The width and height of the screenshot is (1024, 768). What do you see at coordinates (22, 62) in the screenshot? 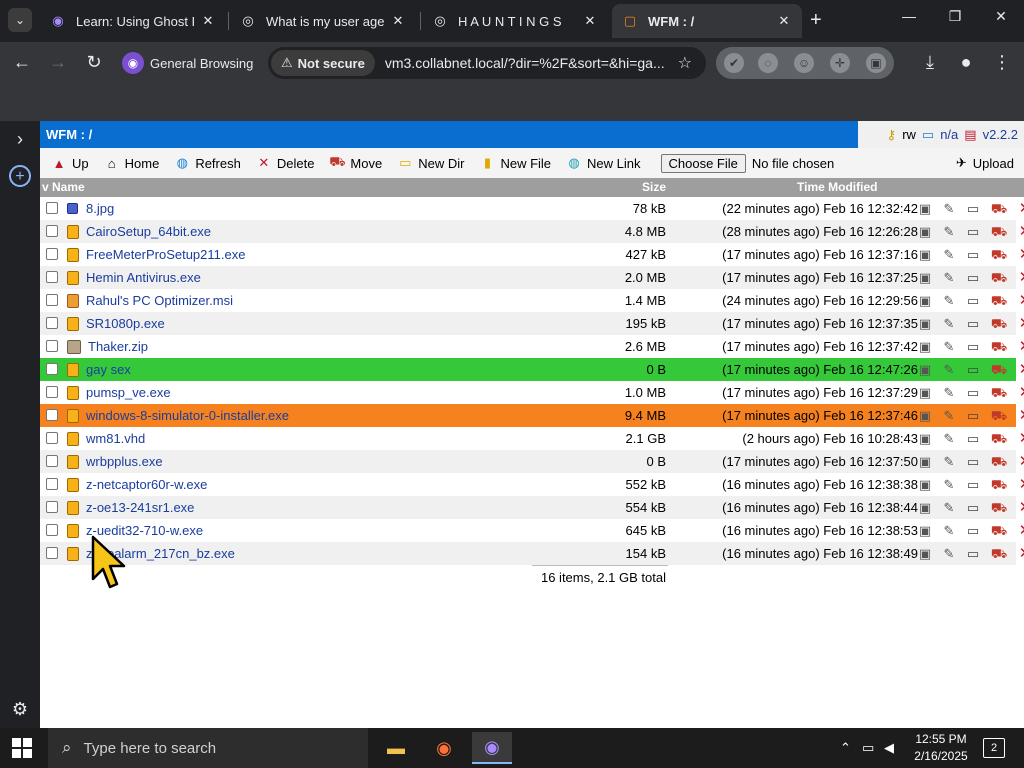
I see `back-icon: ←` at bounding box center [22, 62].